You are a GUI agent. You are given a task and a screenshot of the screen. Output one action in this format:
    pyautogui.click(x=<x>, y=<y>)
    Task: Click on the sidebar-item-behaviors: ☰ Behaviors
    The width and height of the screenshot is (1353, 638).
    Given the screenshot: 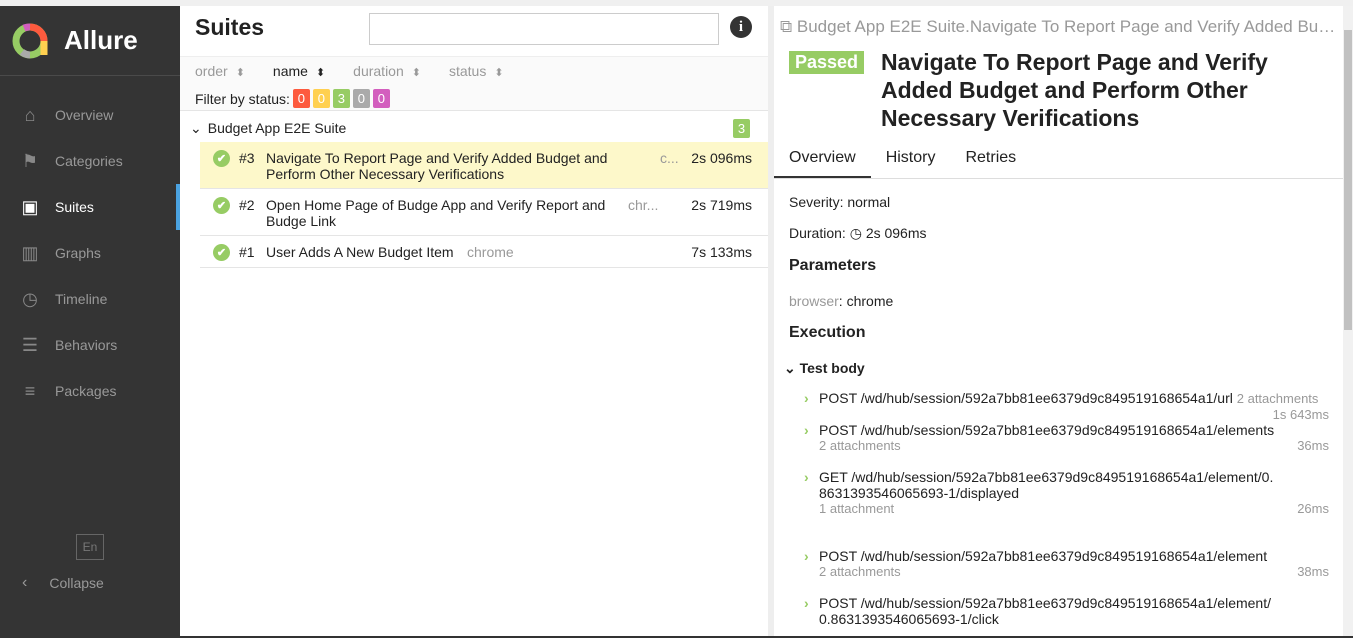 What is the action you would take?
    pyautogui.click(x=90, y=345)
    